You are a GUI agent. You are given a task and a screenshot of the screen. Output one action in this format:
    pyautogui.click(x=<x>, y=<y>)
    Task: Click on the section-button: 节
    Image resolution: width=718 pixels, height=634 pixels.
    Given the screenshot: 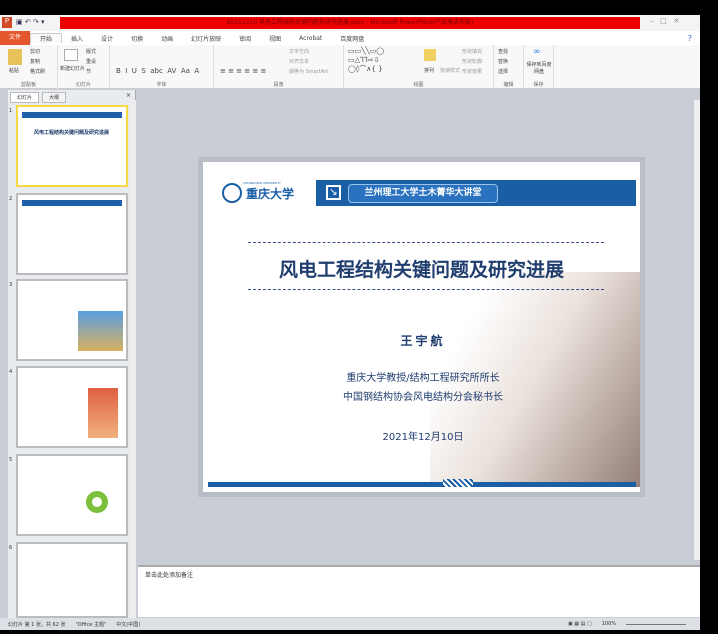 What is the action you would take?
    pyautogui.click(x=88, y=71)
    